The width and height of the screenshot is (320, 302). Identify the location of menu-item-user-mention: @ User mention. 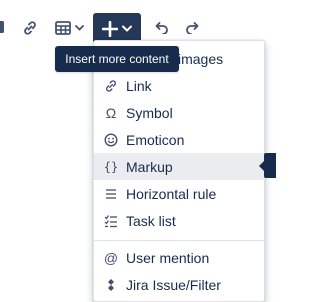
(179, 257).